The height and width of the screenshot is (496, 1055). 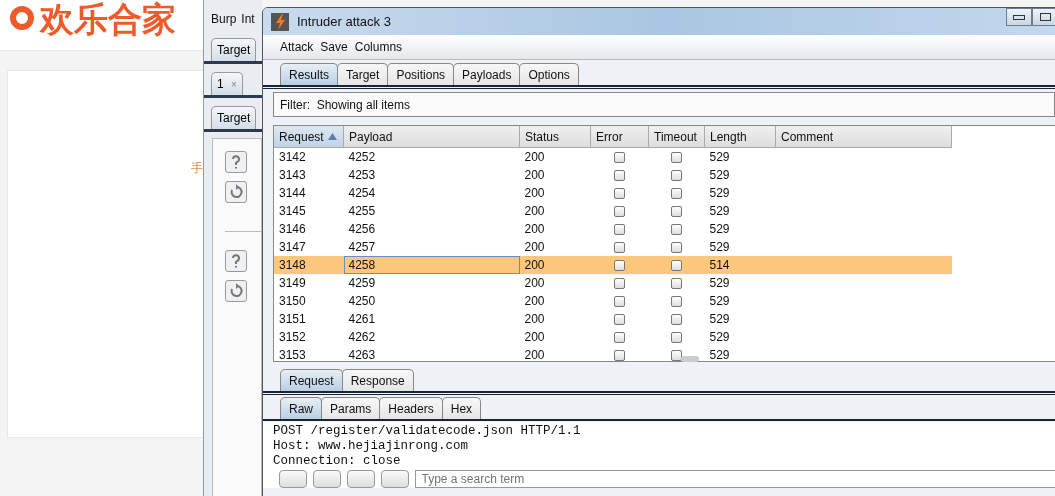 I want to click on table-row: 3149 4259 200 529, so click(x=613, y=283).